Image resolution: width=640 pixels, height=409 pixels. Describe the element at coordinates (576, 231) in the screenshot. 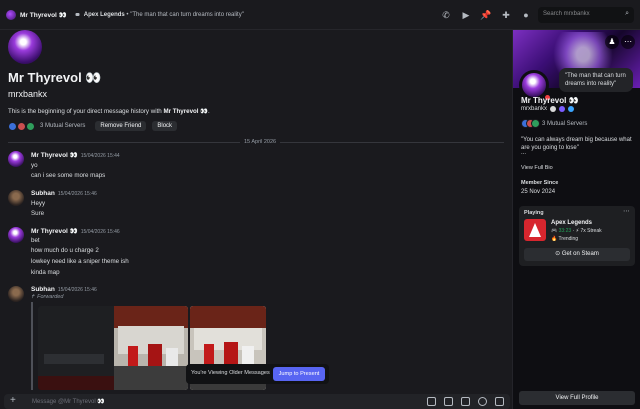

I see `activity-meta: 🎮 33:23 · ⚡ 7x Streak` at that location.